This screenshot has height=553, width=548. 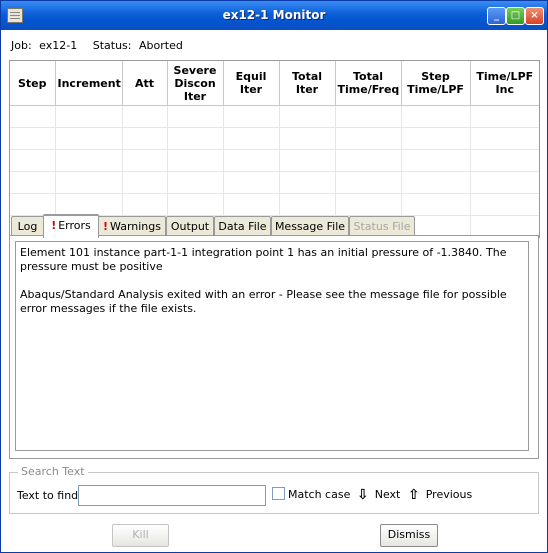 What do you see at coordinates (387, 494) in the screenshot?
I see `next-label: Next` at bounding box center [387, 494].